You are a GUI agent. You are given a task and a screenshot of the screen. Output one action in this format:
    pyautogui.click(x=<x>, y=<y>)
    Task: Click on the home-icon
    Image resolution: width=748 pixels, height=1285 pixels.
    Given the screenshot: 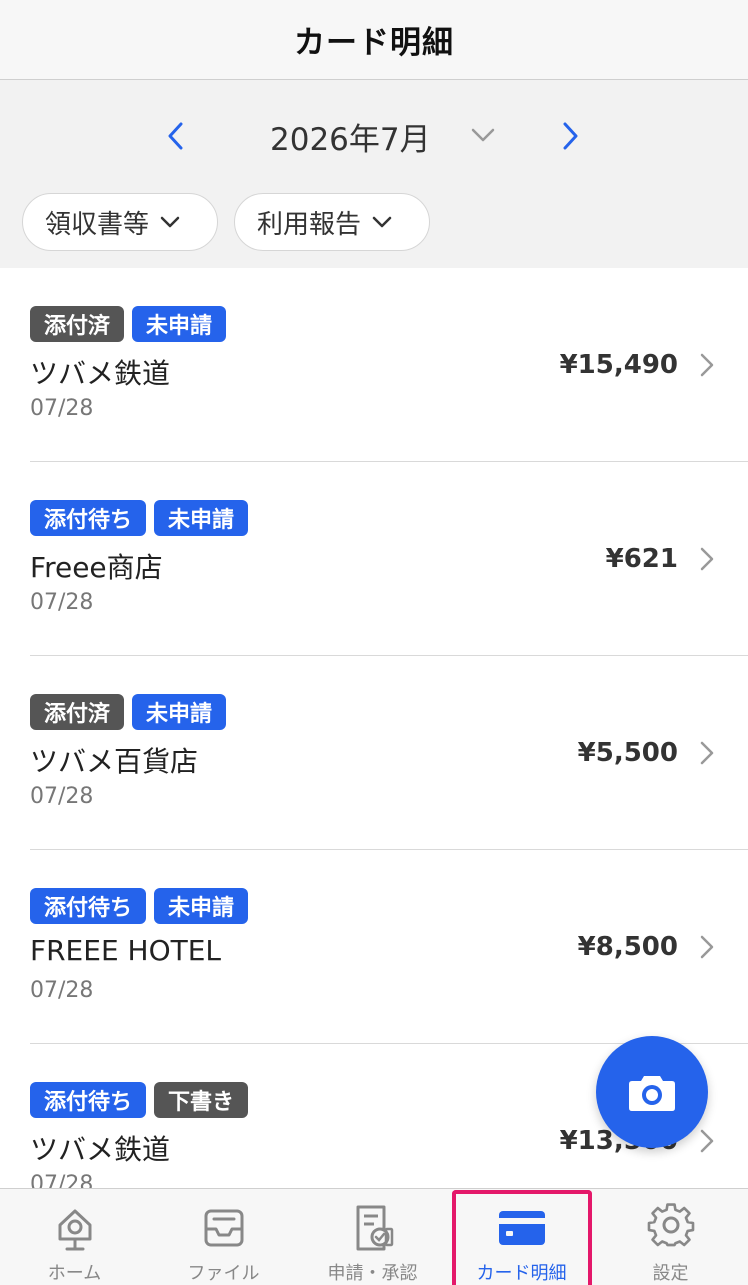 What is the action you would take?
    pyautogui.click(x=74, y=1230)
    